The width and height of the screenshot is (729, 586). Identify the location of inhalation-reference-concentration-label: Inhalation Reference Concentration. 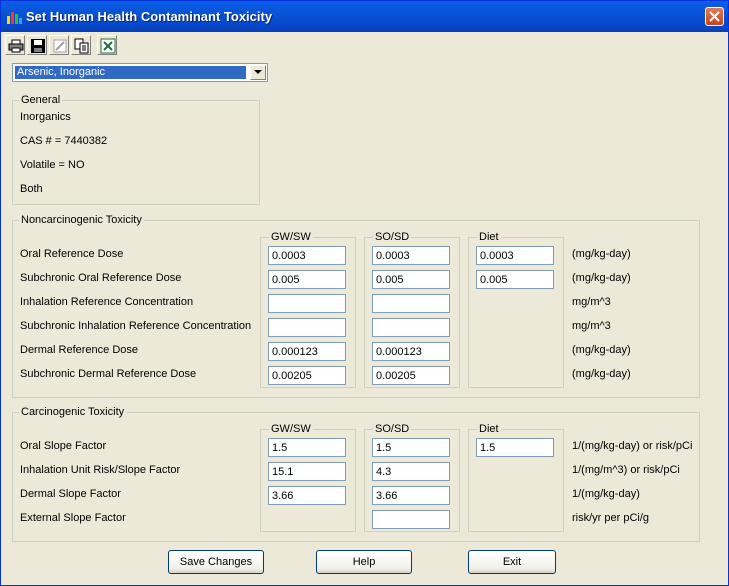
(107, 302).